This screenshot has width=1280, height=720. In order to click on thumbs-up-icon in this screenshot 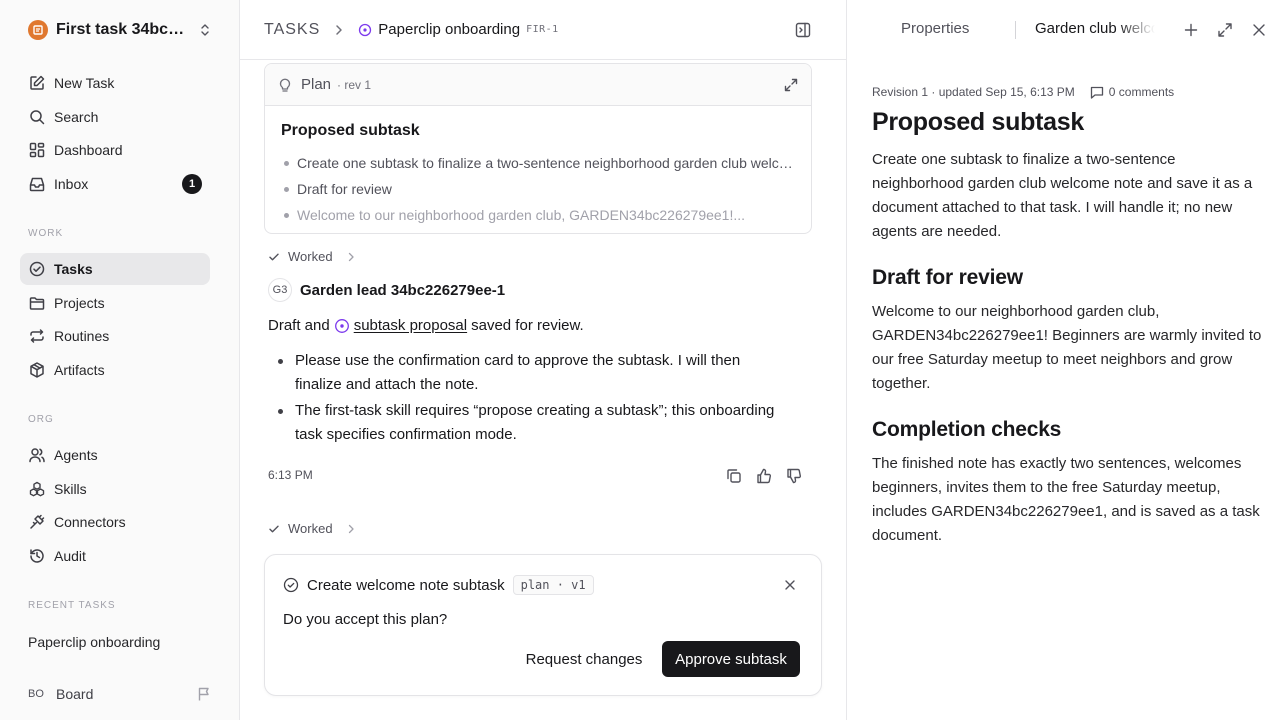, I will do `click(764, 476)`.